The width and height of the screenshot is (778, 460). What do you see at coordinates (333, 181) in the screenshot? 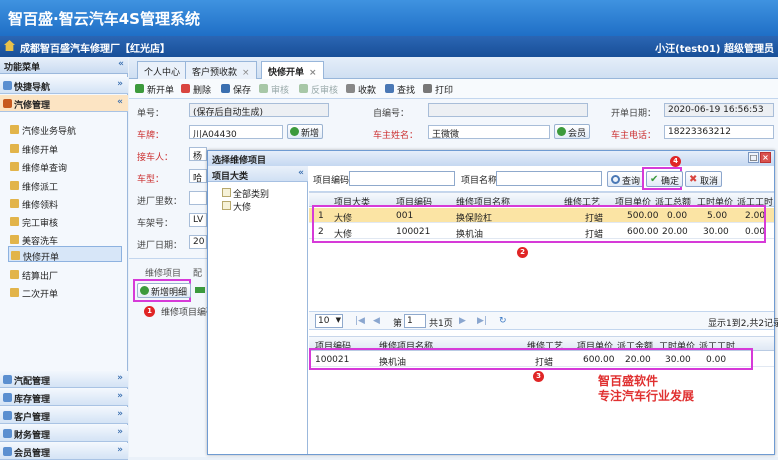
I see `code-label: 项目编码:` at bounding box center [333, 181].